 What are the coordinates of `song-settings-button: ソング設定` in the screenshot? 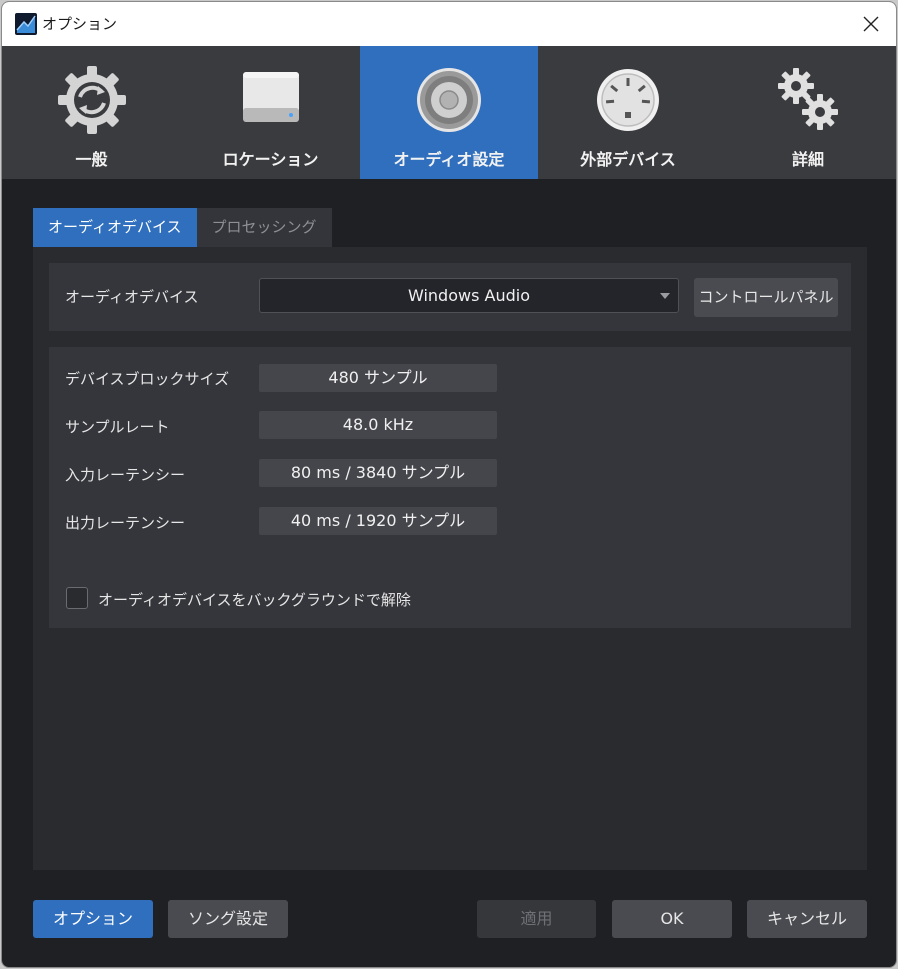 It's located at (228, 919).